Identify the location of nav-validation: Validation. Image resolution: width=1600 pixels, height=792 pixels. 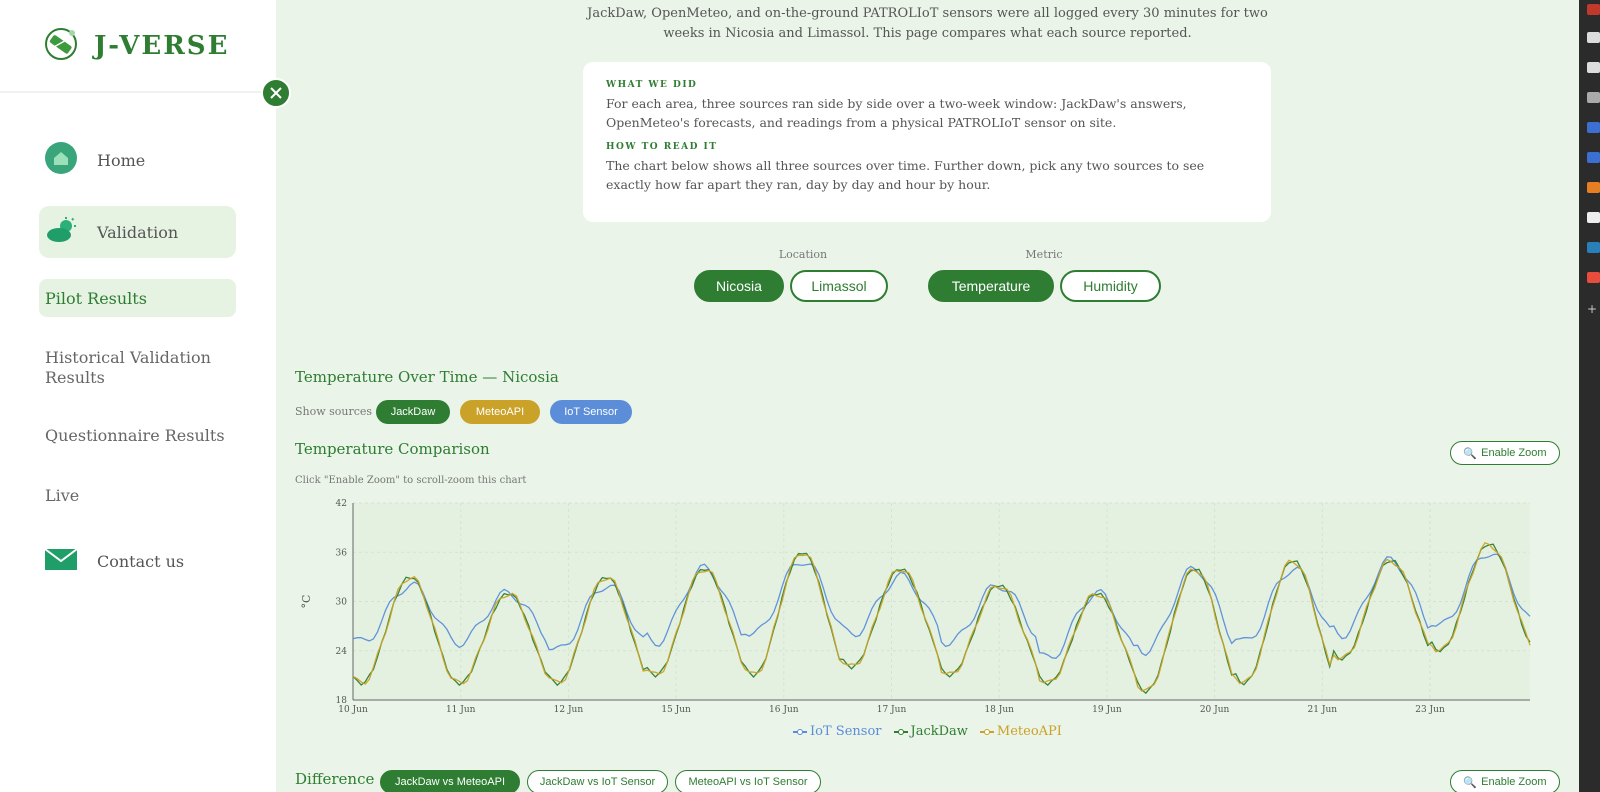
(137, 232).